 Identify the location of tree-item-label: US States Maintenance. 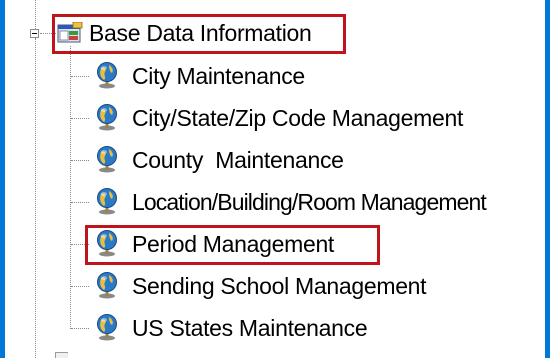
(250, 328).